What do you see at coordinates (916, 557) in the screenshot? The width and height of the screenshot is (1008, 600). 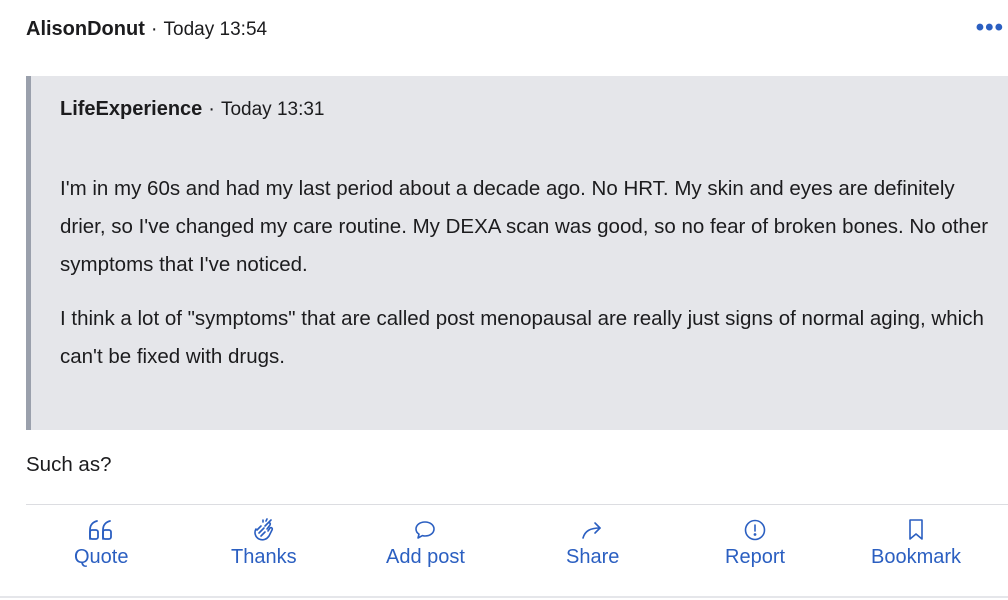 I see `bookmark-label: Bookmark` at bounding box center [916, 557].